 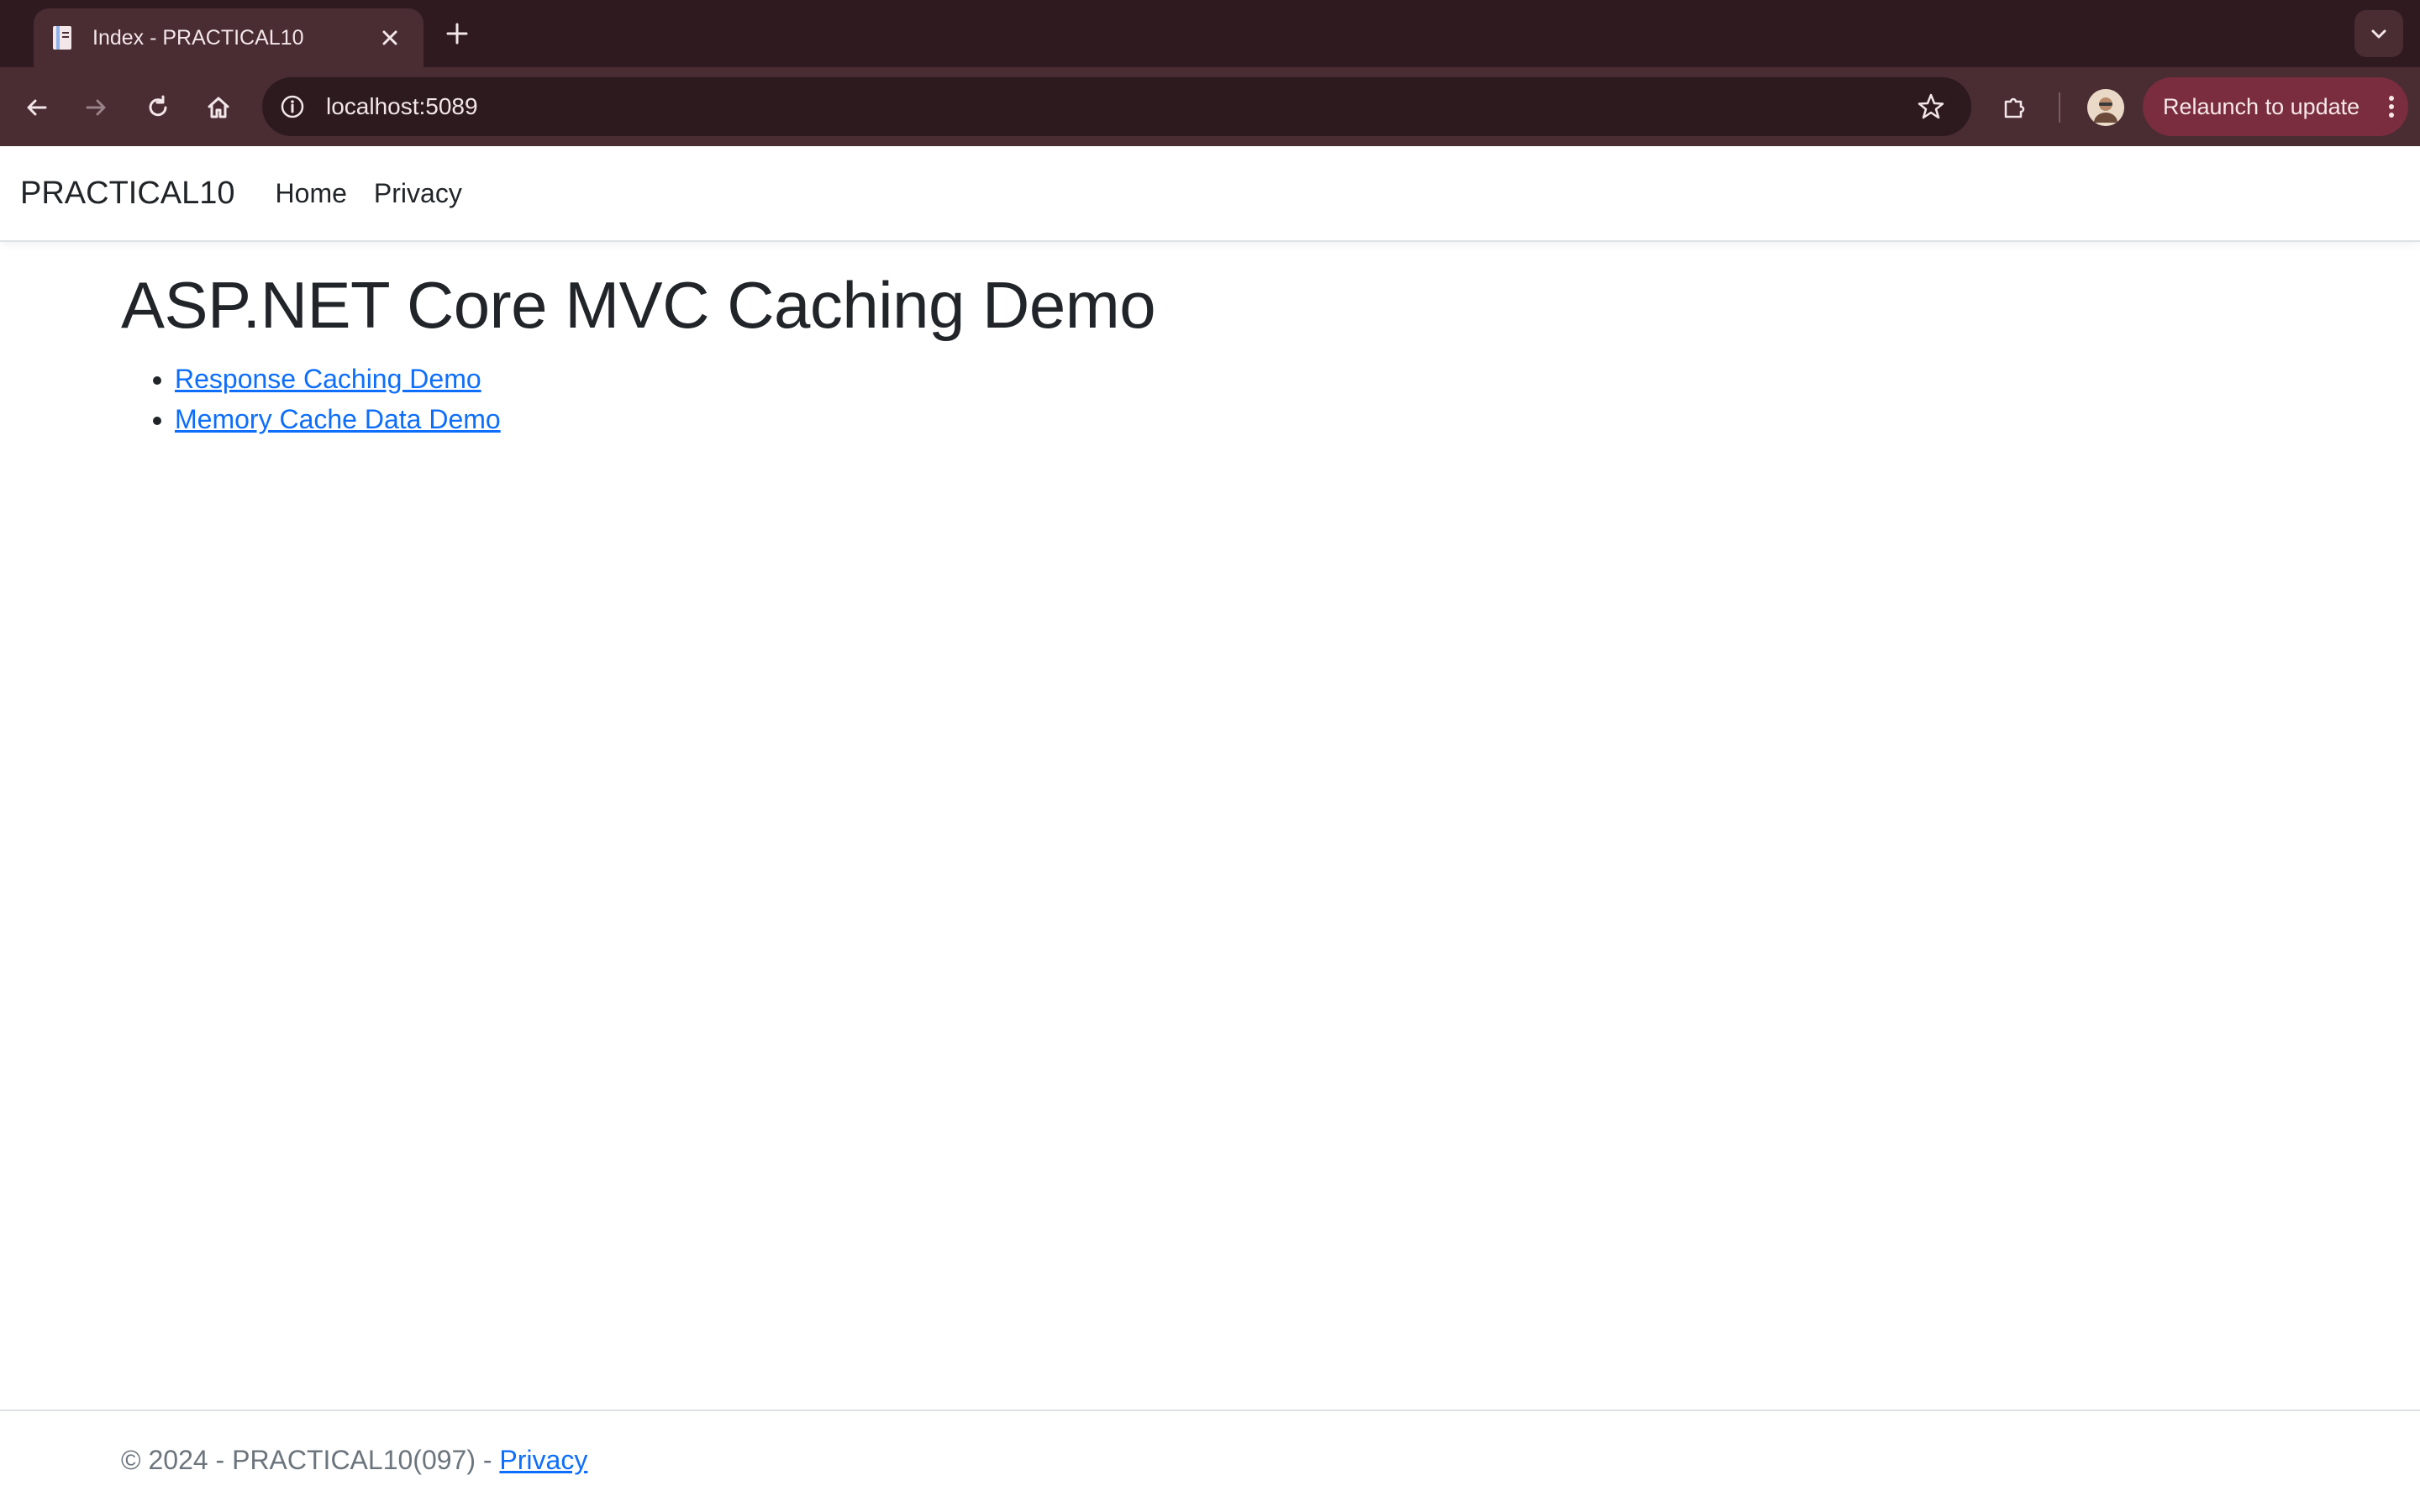 What do you see at coordinates (338, 419) in the screenshot?
I see `memory-cache-link: Memory Cache Data Demo` at bounding box center [338, 419].